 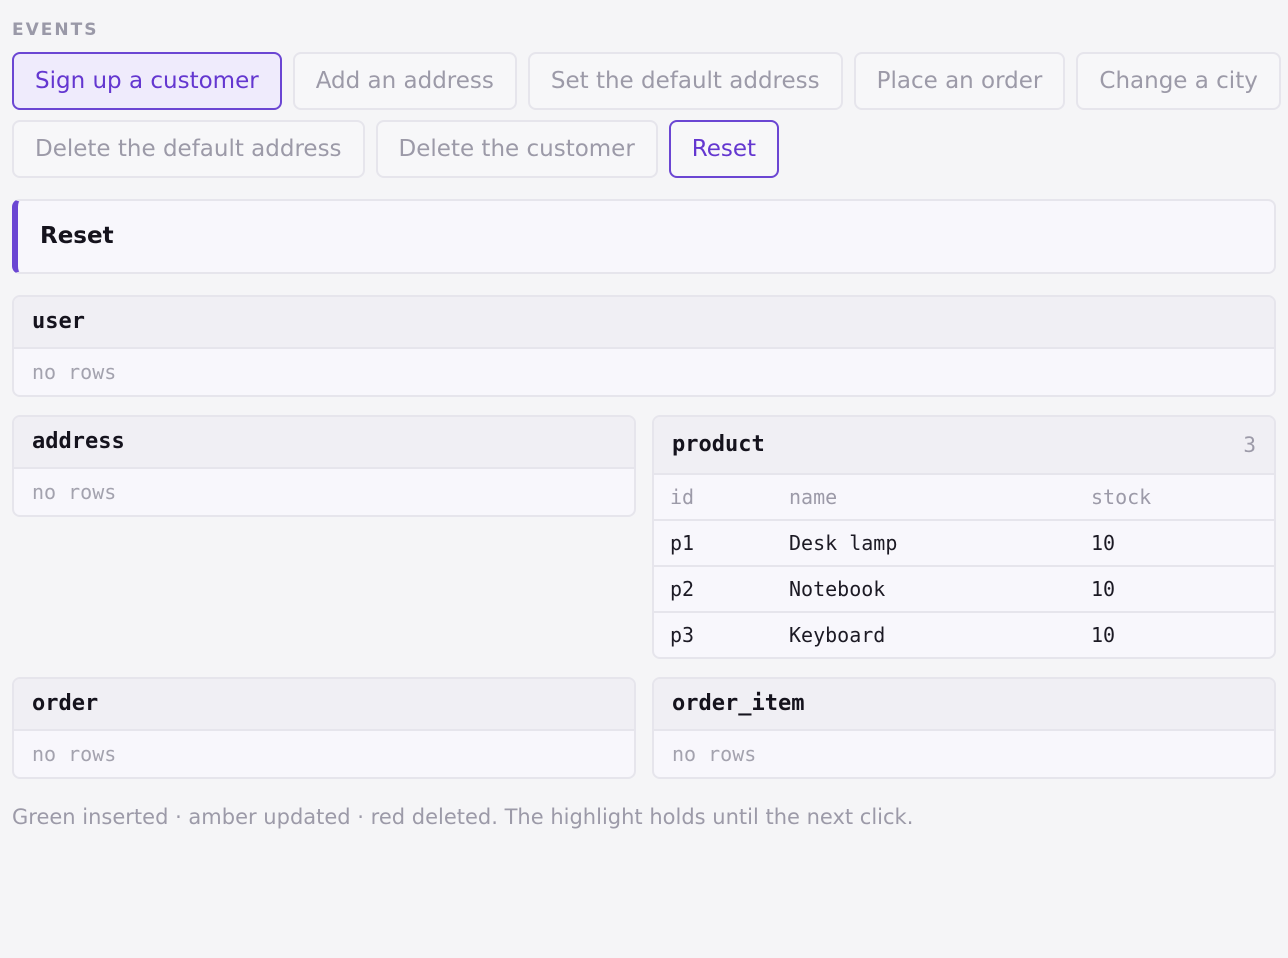 I want to click on table-header: order_item, so click(x=964, y=705).